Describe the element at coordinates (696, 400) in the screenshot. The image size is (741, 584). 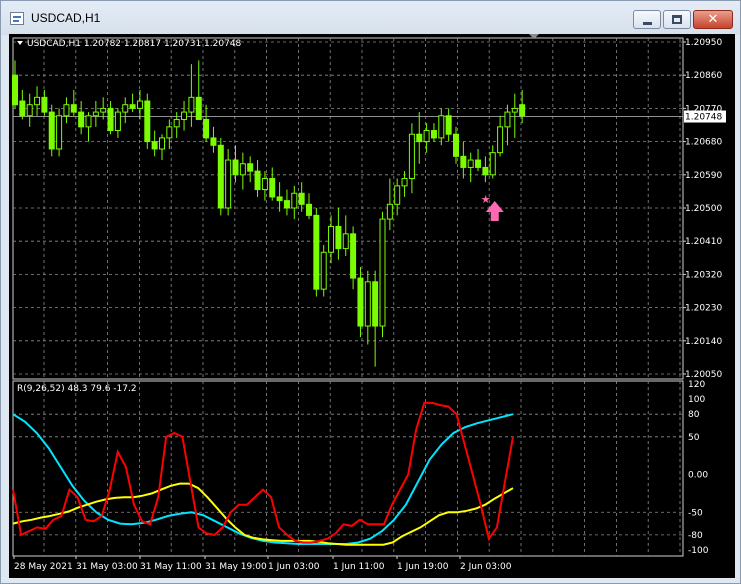
I see `indicator-tick-label: 100` at that location.